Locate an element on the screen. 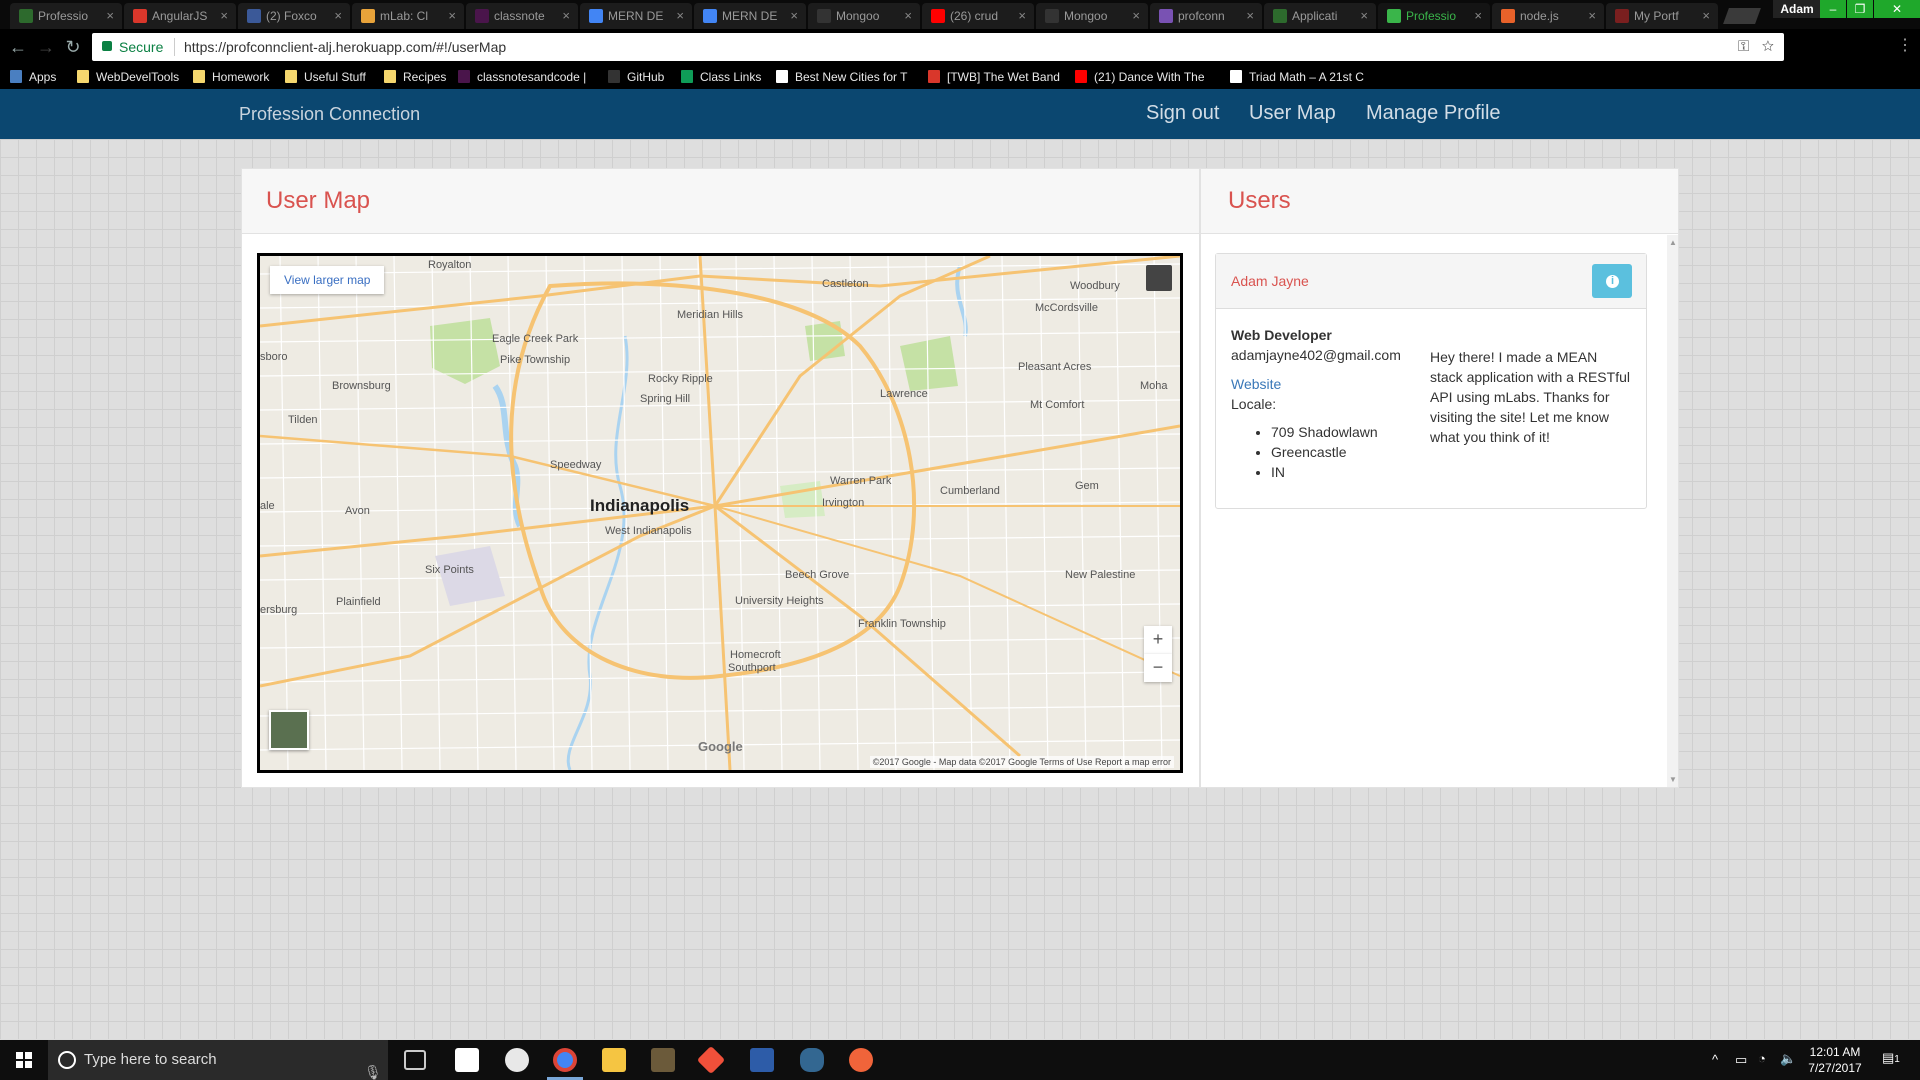 This screenshot has width=1920, height=1080. bookmark-item: classnotesandcode | is located at coordinates (522, 77).